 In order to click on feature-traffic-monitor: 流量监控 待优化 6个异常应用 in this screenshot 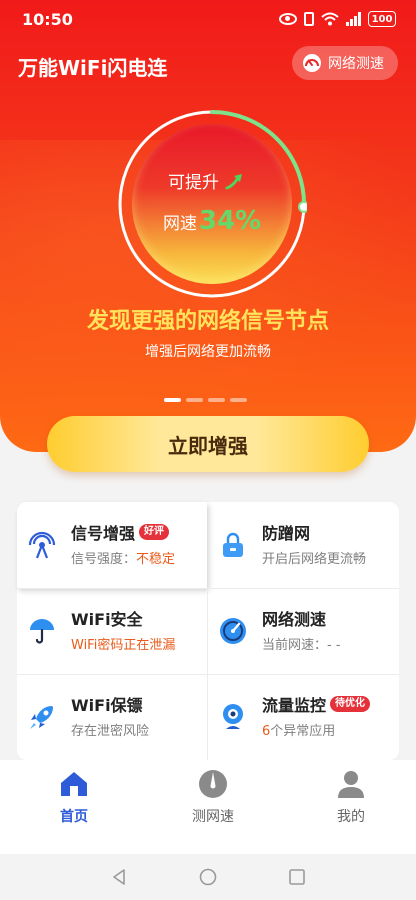, I will do `click(303, 717)`.